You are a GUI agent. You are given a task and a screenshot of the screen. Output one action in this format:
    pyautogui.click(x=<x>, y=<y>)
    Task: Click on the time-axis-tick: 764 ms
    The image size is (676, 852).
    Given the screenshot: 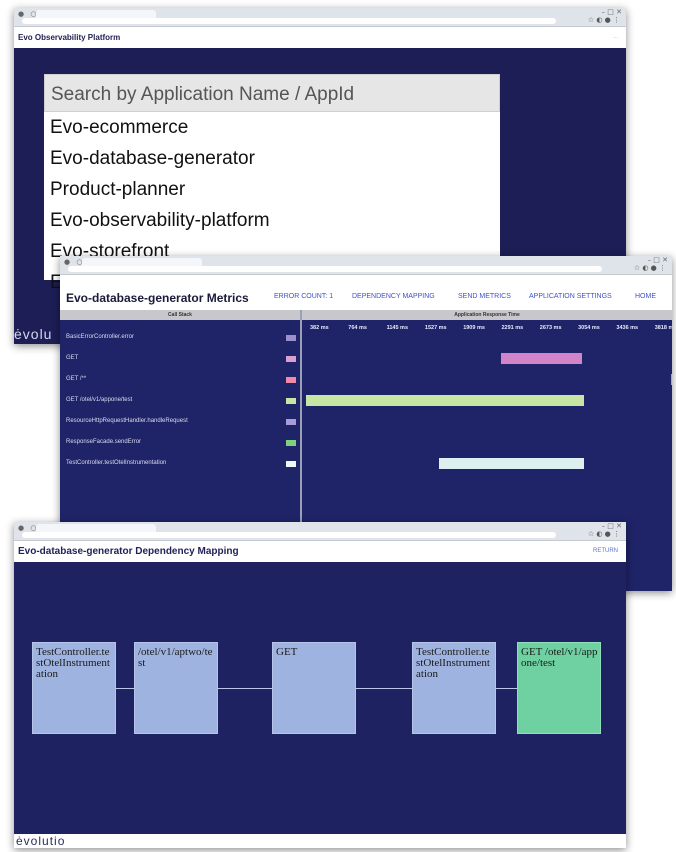 What is the action you would take?
    pyautogui.click(x=357, y=328)
    